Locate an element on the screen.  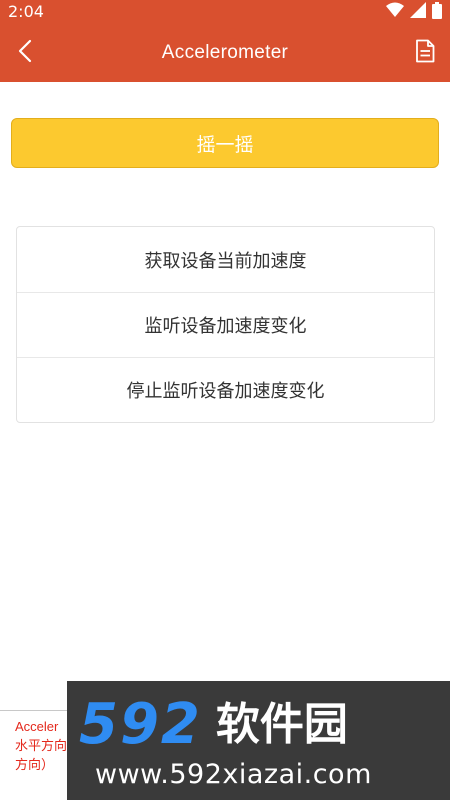
back-button is located at coordinates (25, 53).